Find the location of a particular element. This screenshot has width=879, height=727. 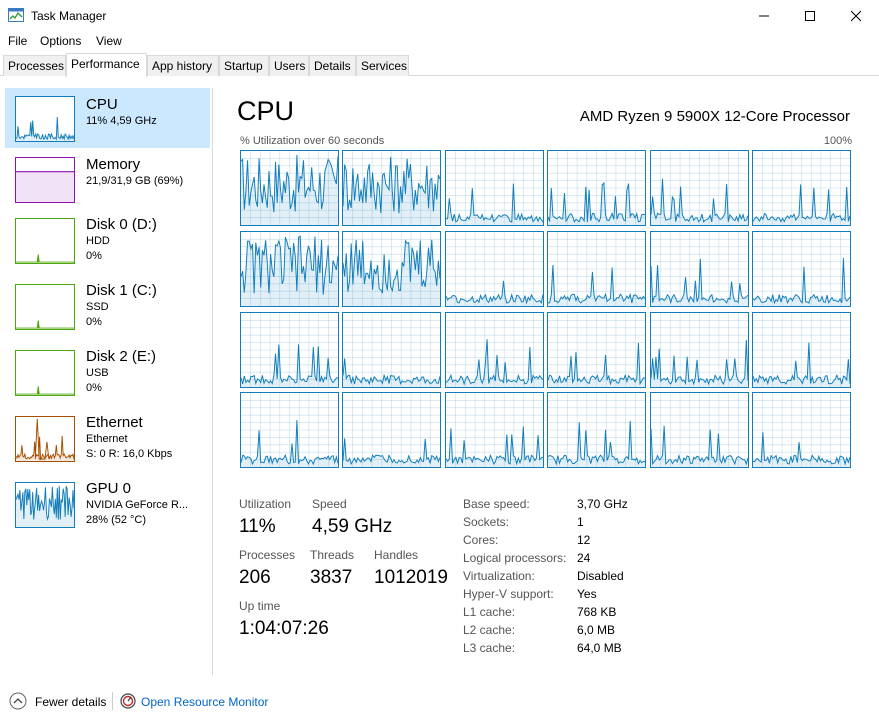

disk-0-thumbnail-graph is located at coordinates (45, 241).